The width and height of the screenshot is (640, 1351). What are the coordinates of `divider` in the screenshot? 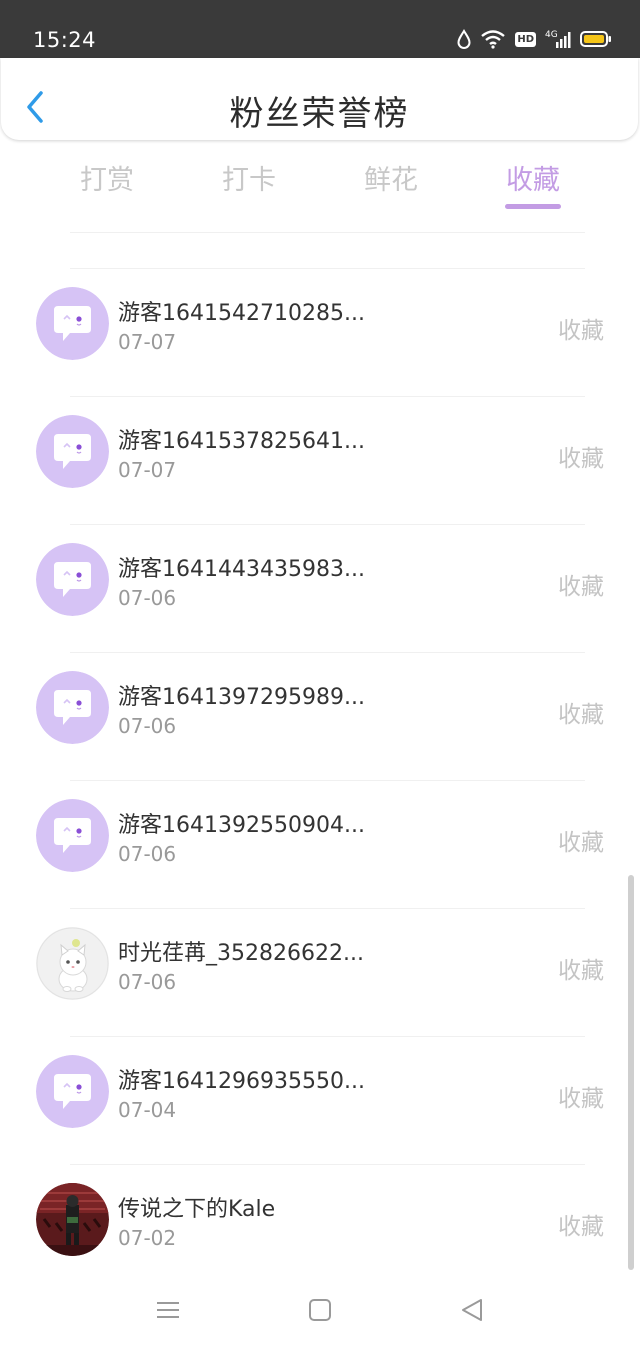 It's located at (327, 232).